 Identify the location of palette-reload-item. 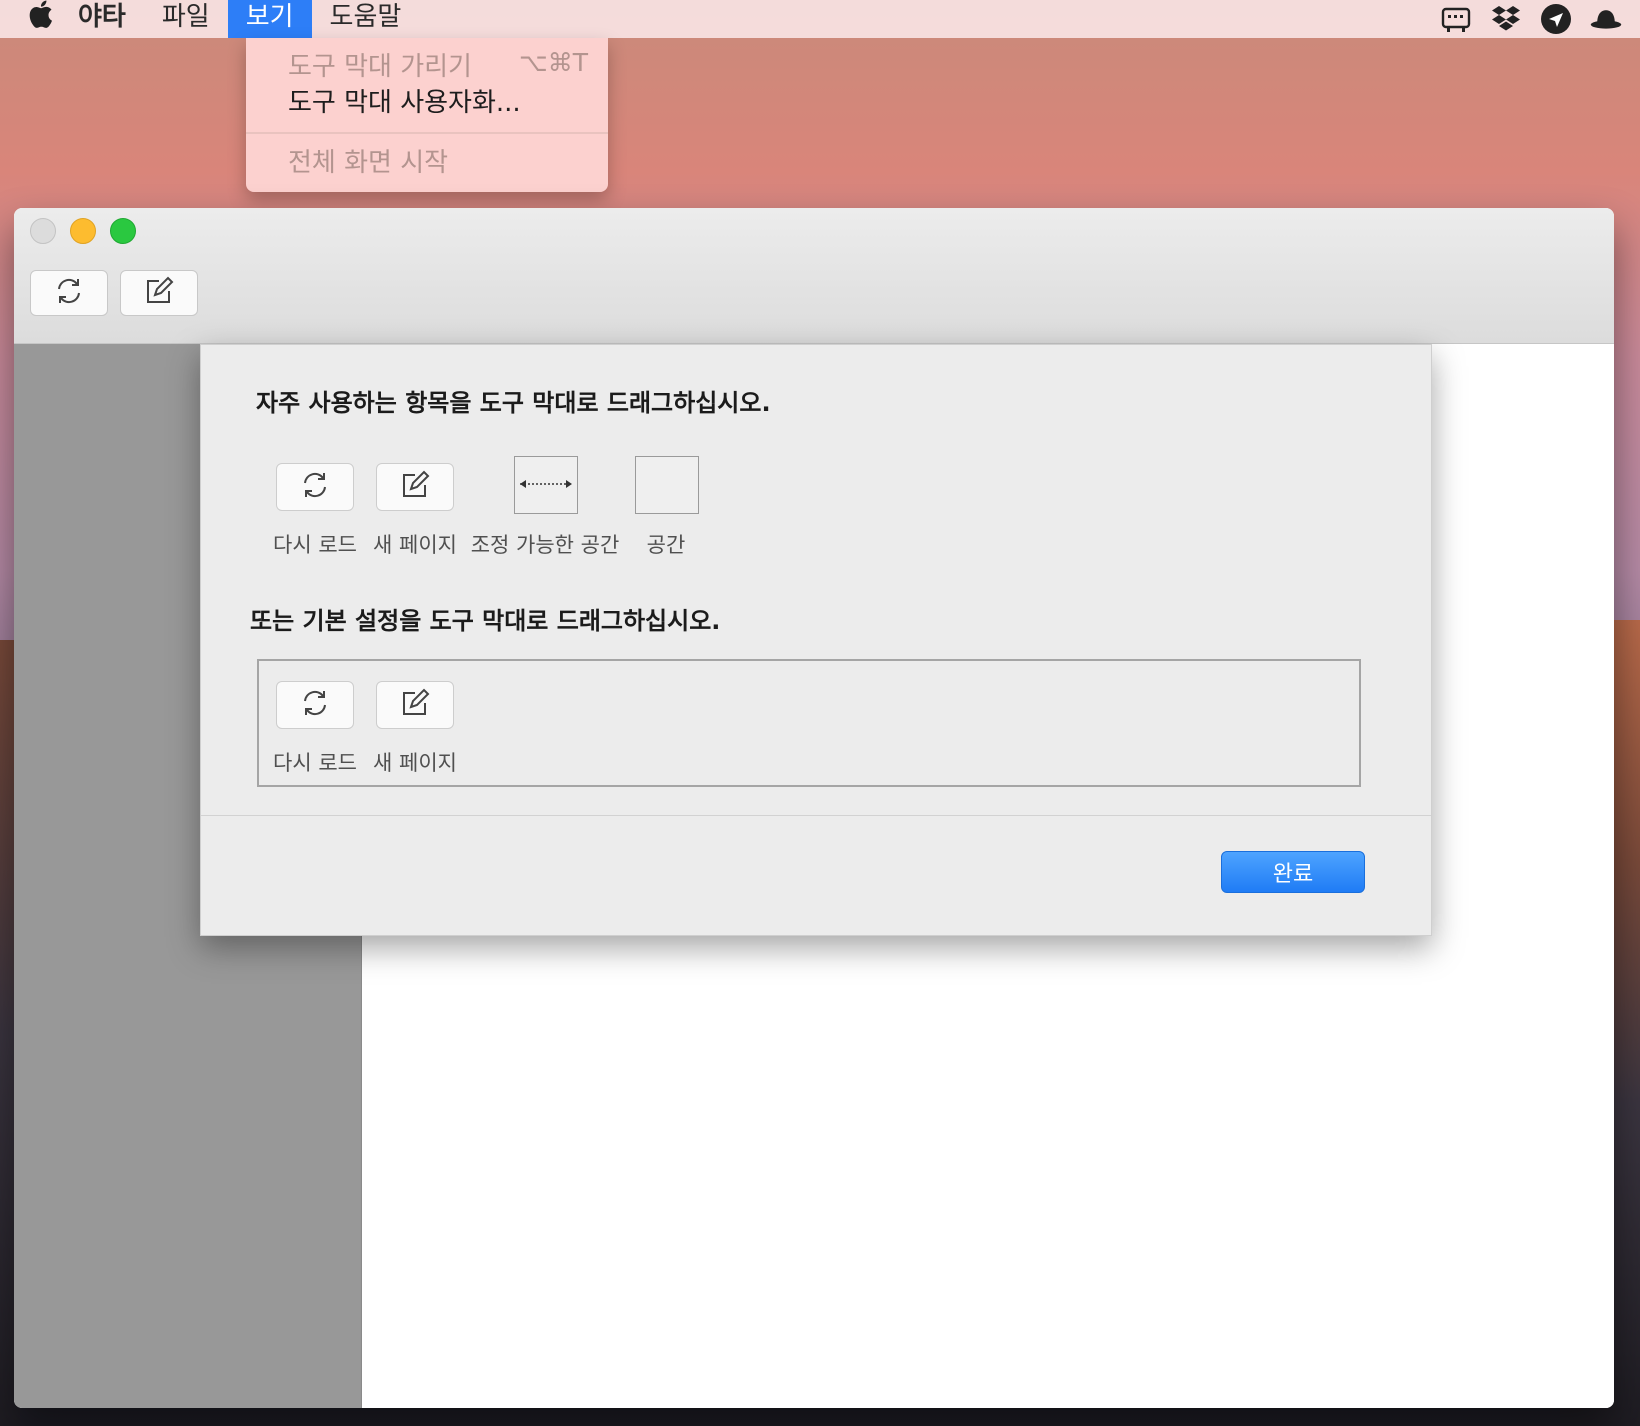
(315, 487).